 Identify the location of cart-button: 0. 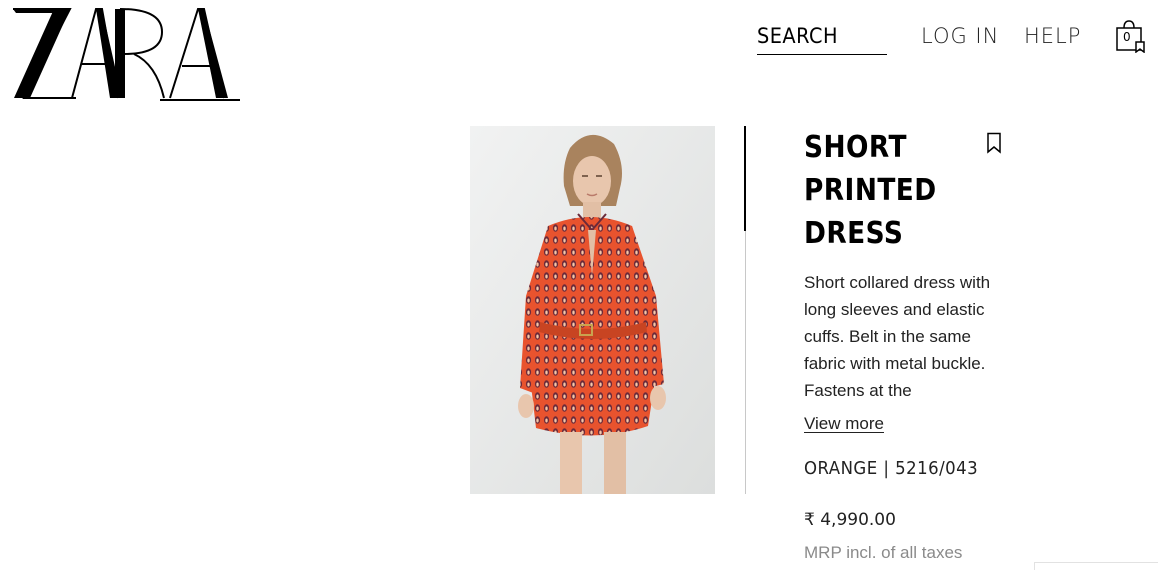
(1130, 36).